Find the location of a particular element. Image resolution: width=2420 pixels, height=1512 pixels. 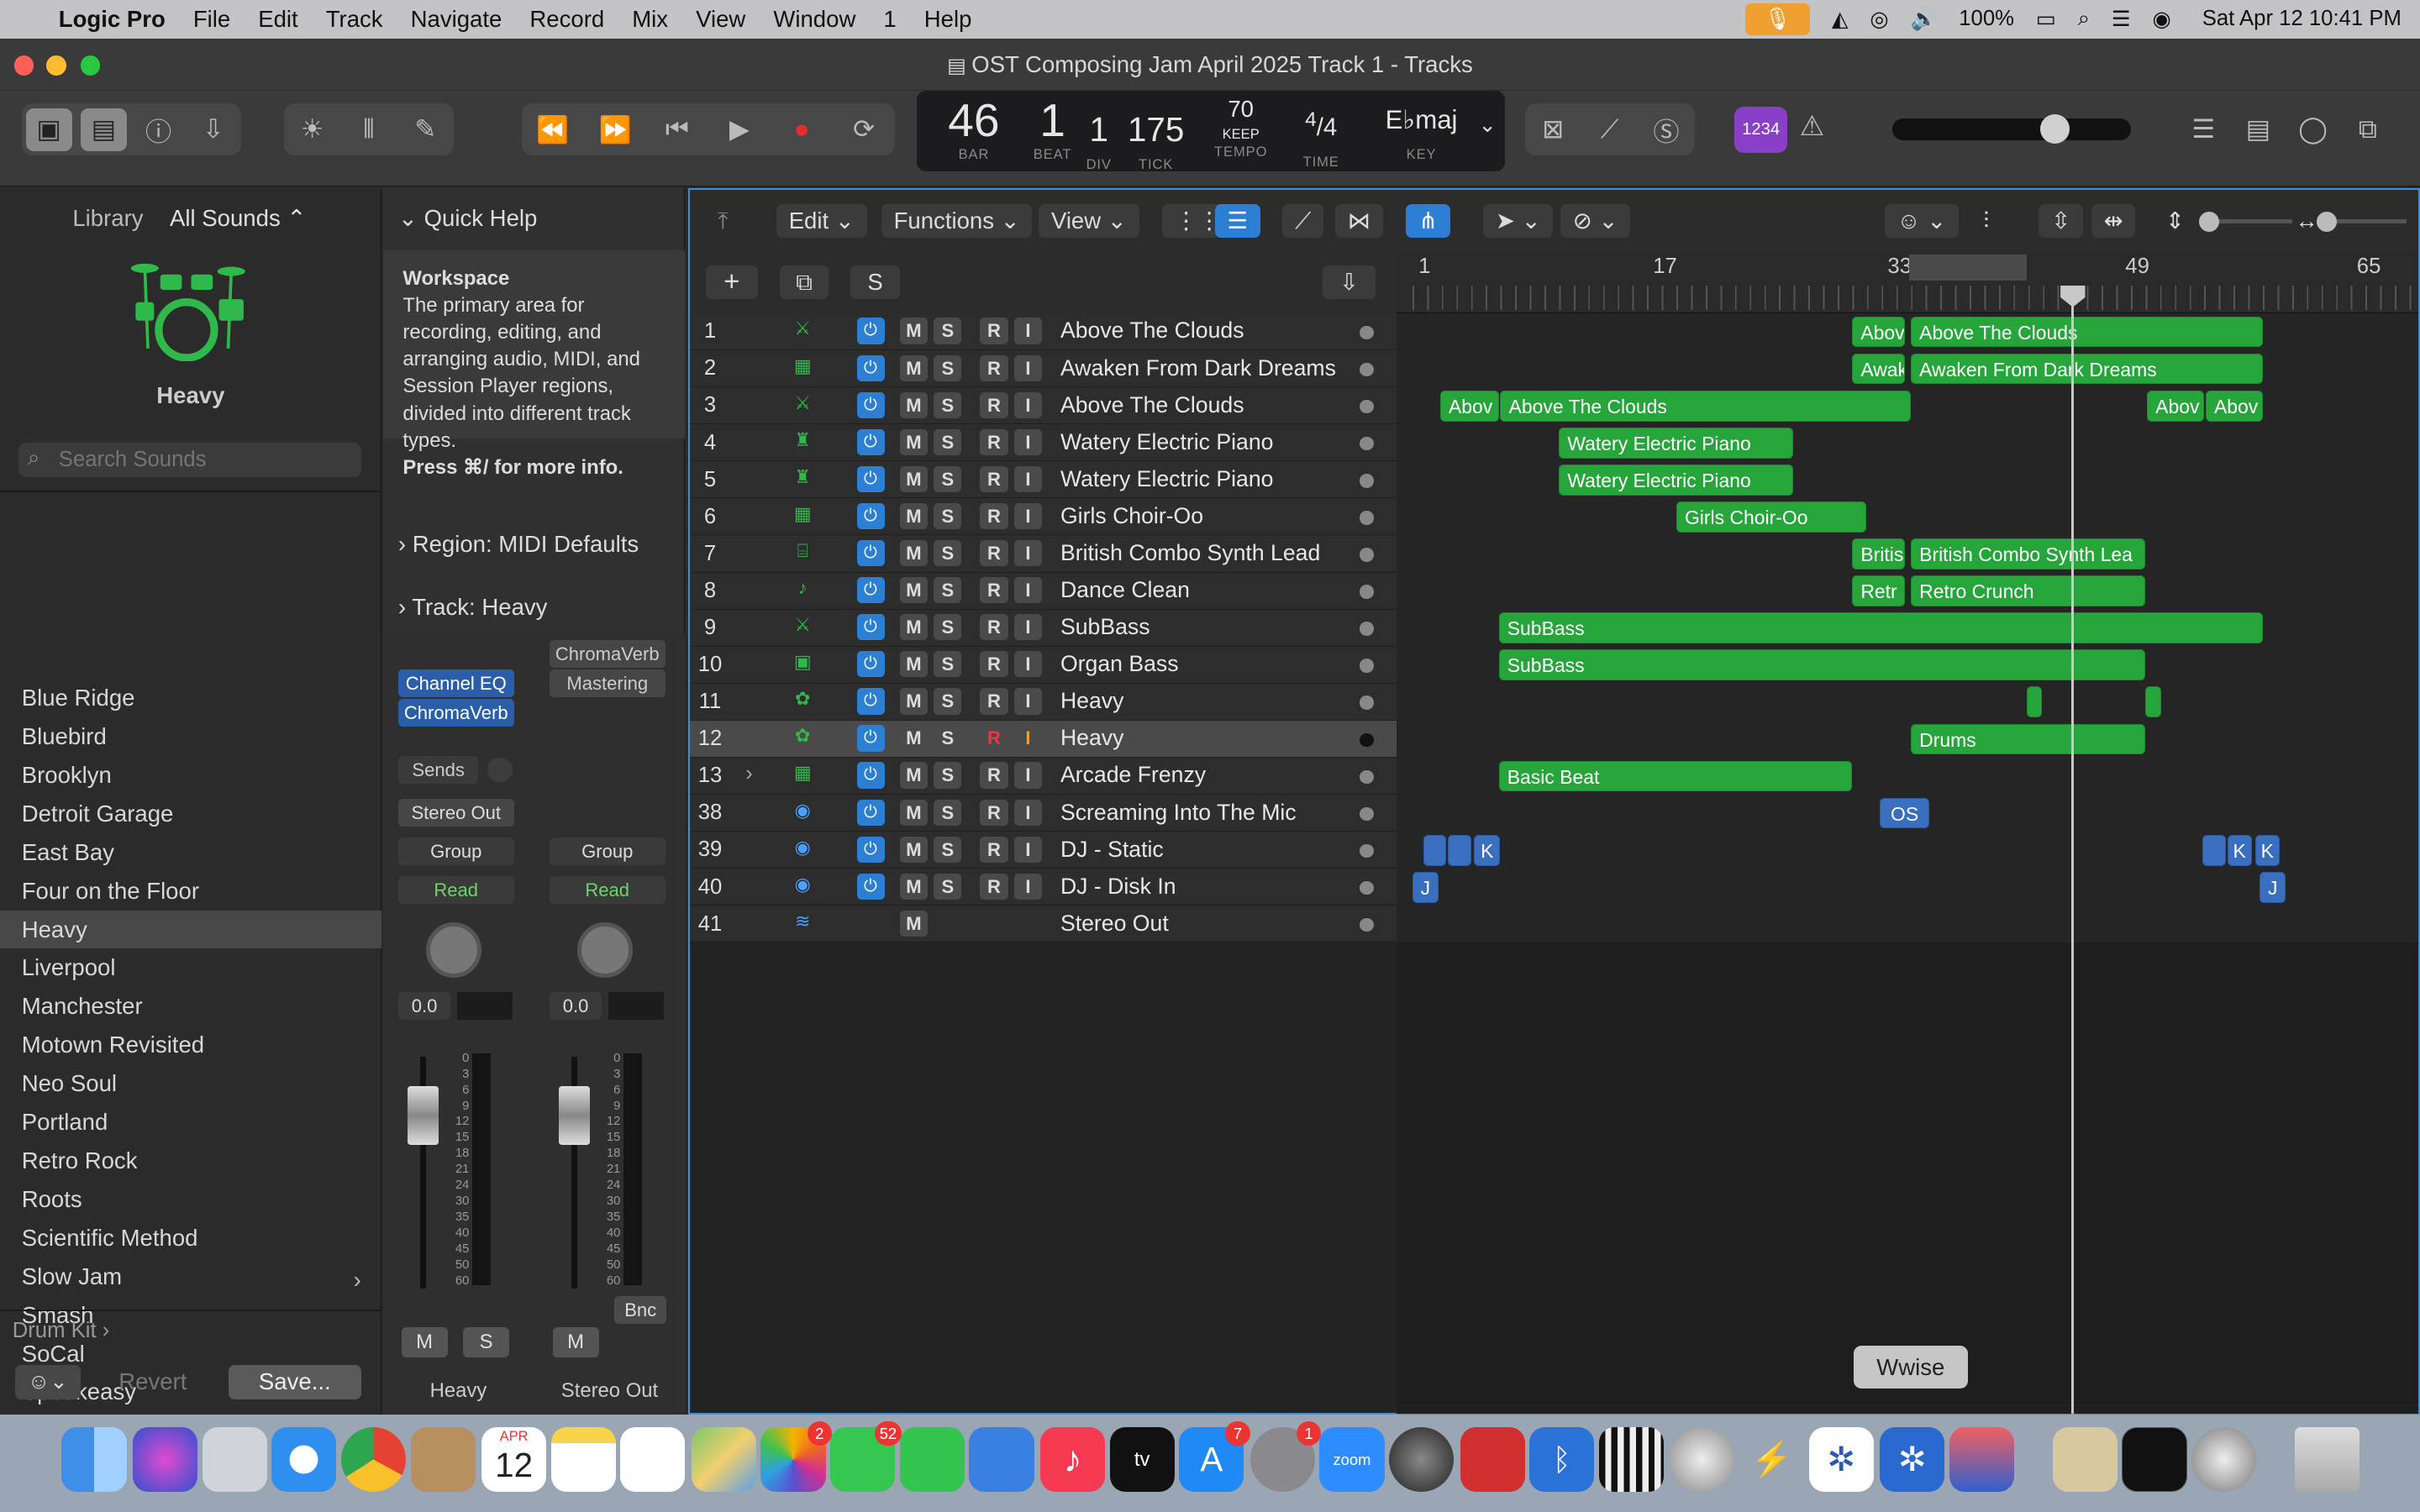

mixer-icon: ⫴ is located at coordinates (368, 129).